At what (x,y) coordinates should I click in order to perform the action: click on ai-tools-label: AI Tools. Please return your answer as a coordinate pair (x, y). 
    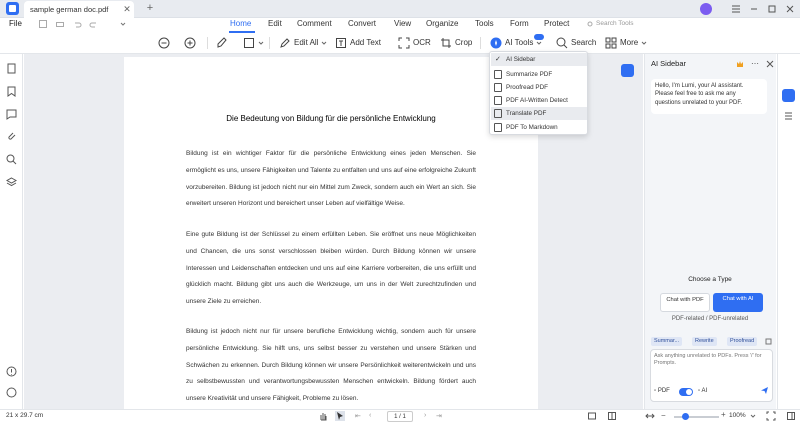
    Looking at the image, I should click on (519, 42).